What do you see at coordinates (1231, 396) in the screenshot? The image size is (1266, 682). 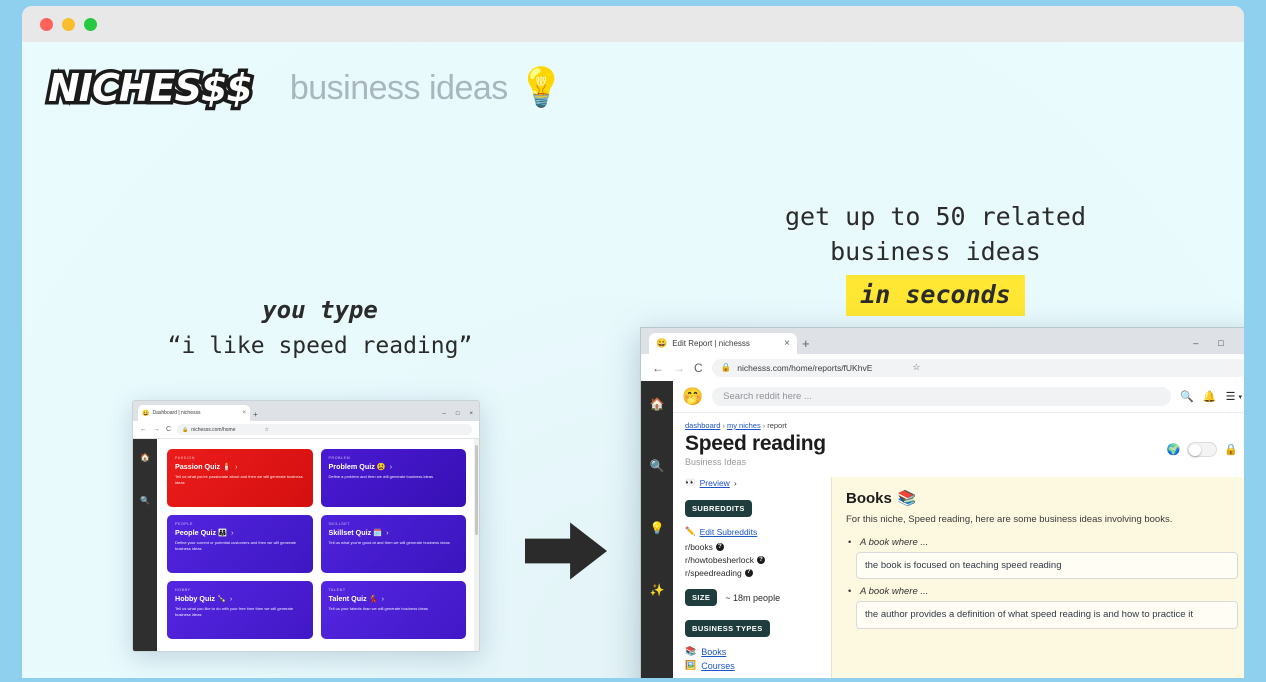 I see `hamburger-menu-icon: ☰` at bounding box center [1231, 396].